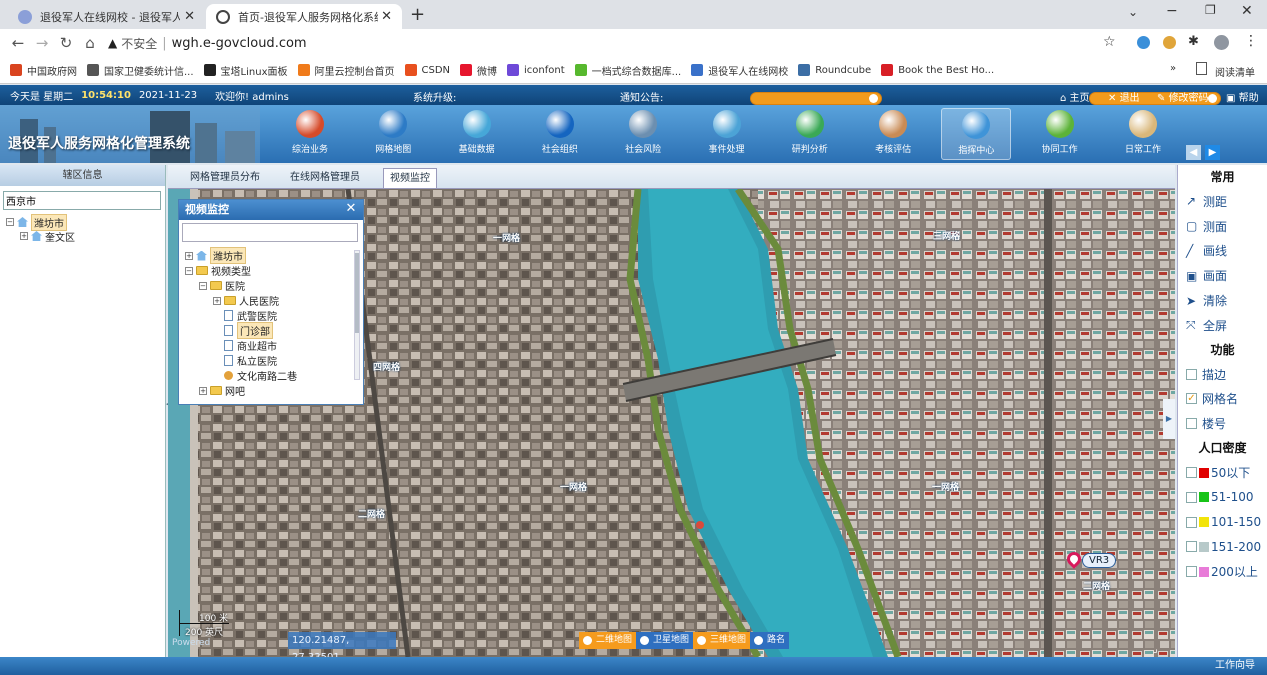 The height and width of the screenshot is (675, 1267). Describe the element at coordinates (245, 70) in the screenshot. I see `bookmark-item: 宝塔Linux面板` at that location.